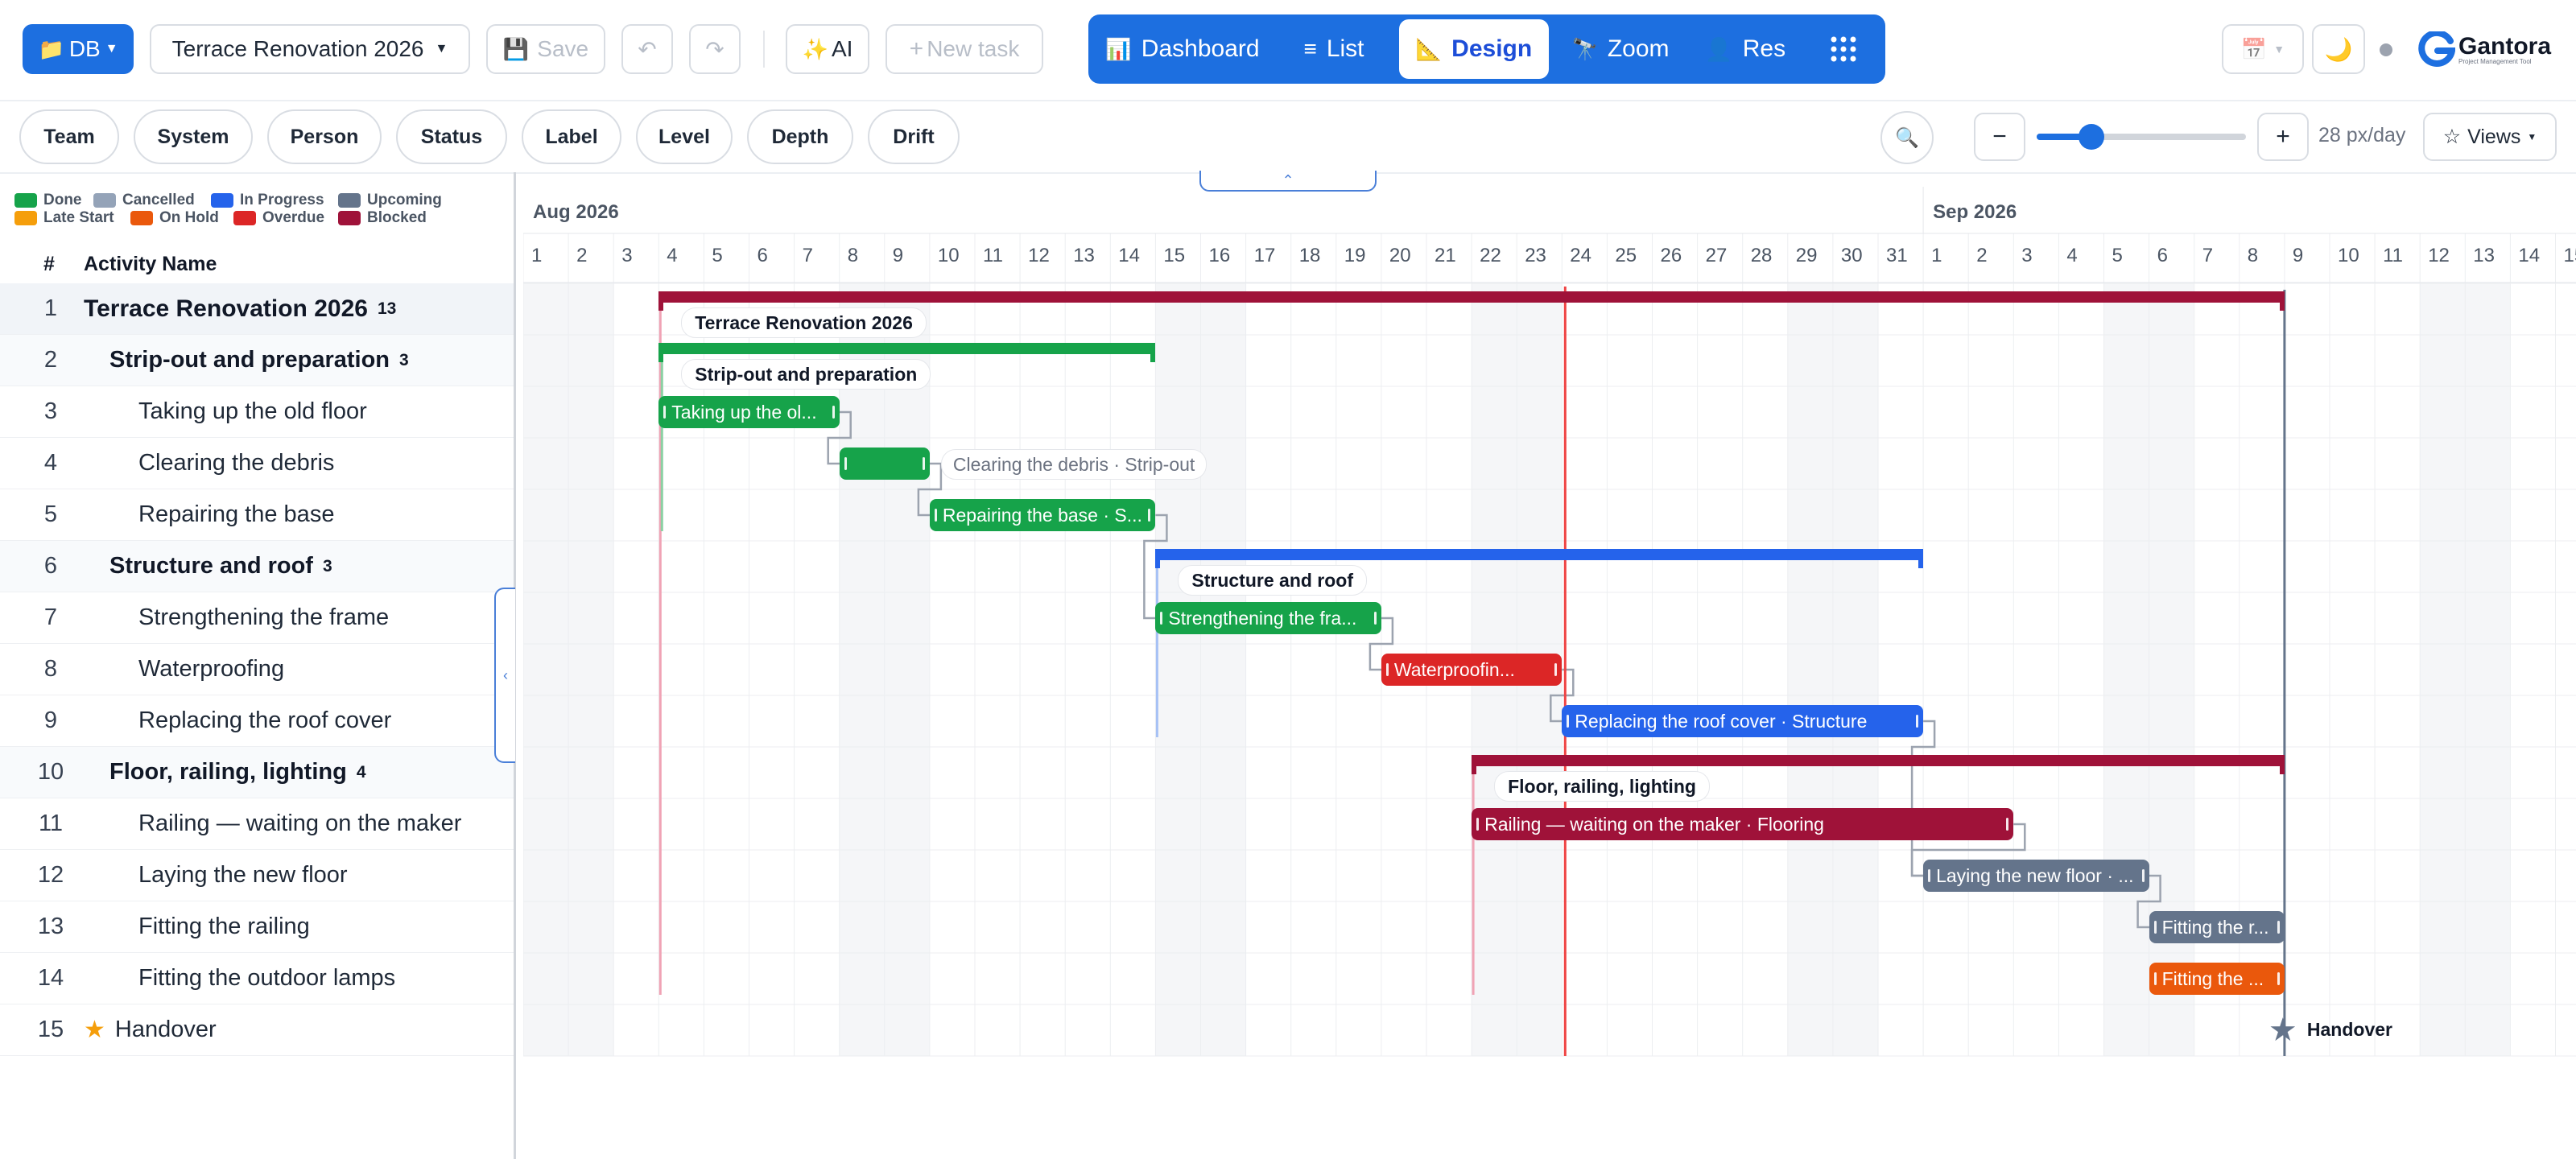  Describe the element at coordinates (2117, 255) in the screenshot. I see `day-label: 5` at that location.